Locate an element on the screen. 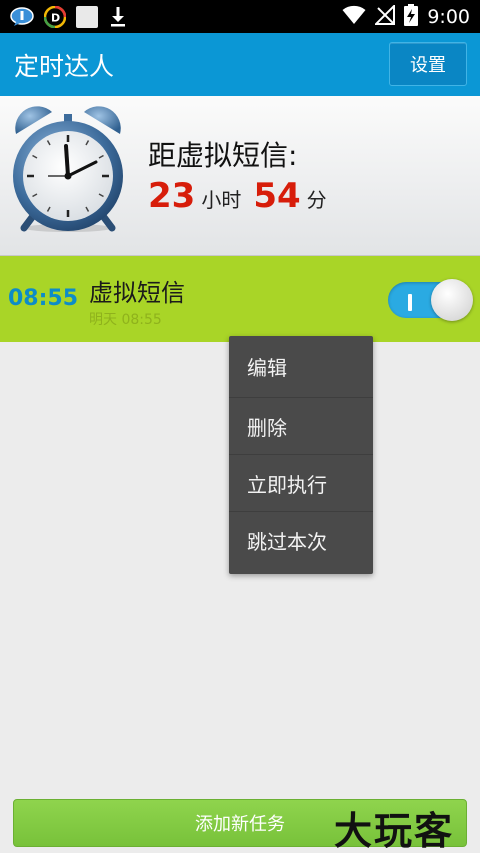 This screenshot has height=853, width=480. app-title: 定时达人 is located at coordinates (64, 66).